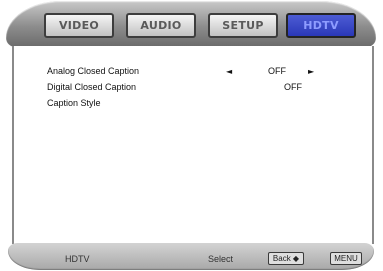 This screenshot has width=383, height=271. What do you see at coordinates (93, 71) in the screenshot?
I see `analog-closed-caption-label: Analog Closed Caption` at bounding box center [93, 71].